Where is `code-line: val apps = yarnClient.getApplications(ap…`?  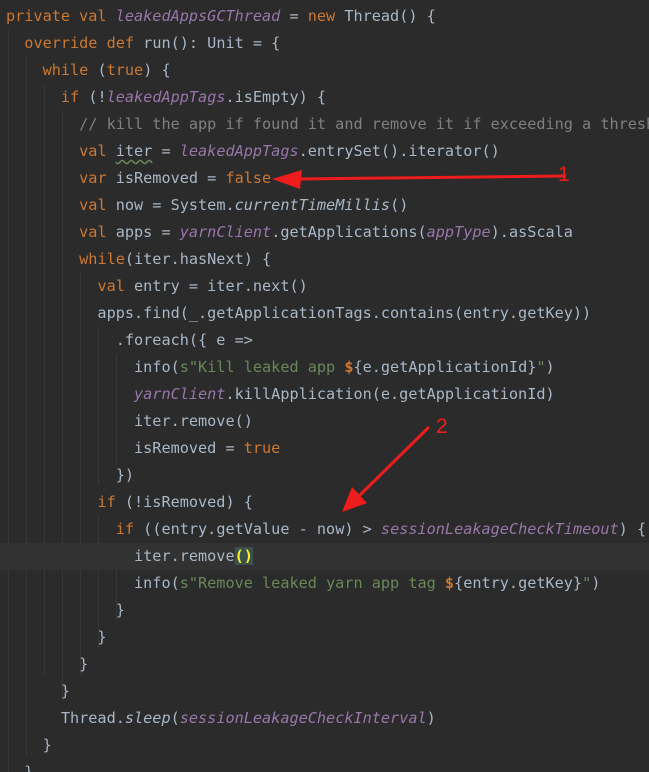 code-line: val apps = yarnClient.getApplications(ap… is located at coordinates (289, 232).